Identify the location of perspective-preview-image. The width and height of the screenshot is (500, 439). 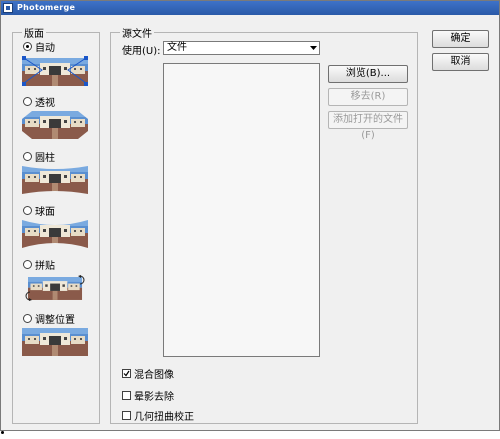
(55, 125).